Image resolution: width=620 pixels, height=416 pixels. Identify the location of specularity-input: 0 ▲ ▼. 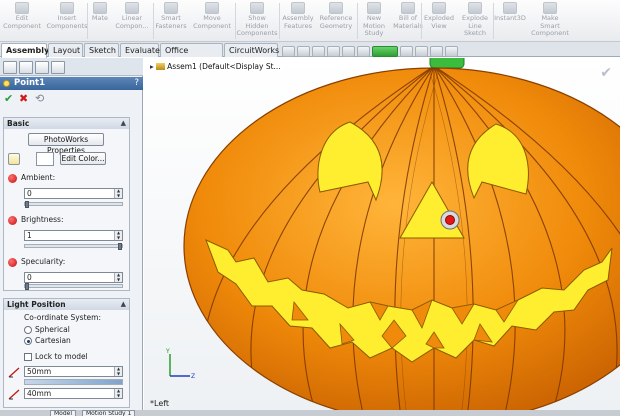
(73, 277).